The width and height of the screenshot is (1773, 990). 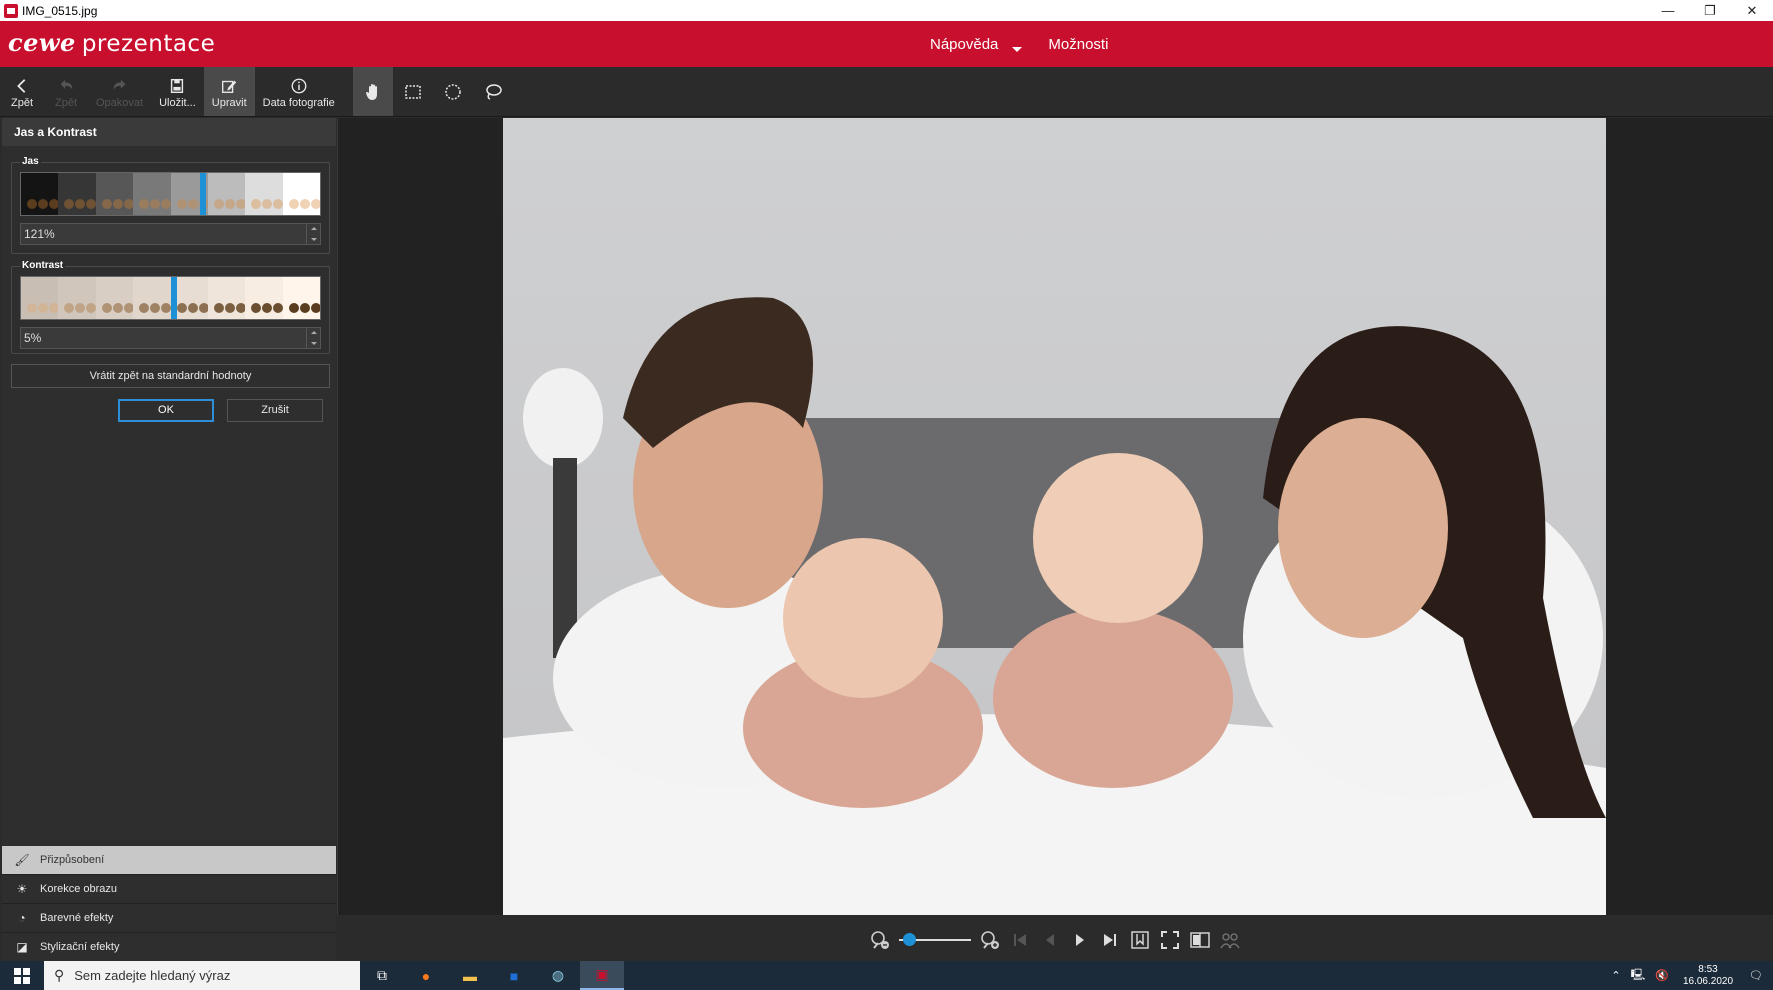 I want to click on edit-button: Upravit, so click(x=229, y=91).